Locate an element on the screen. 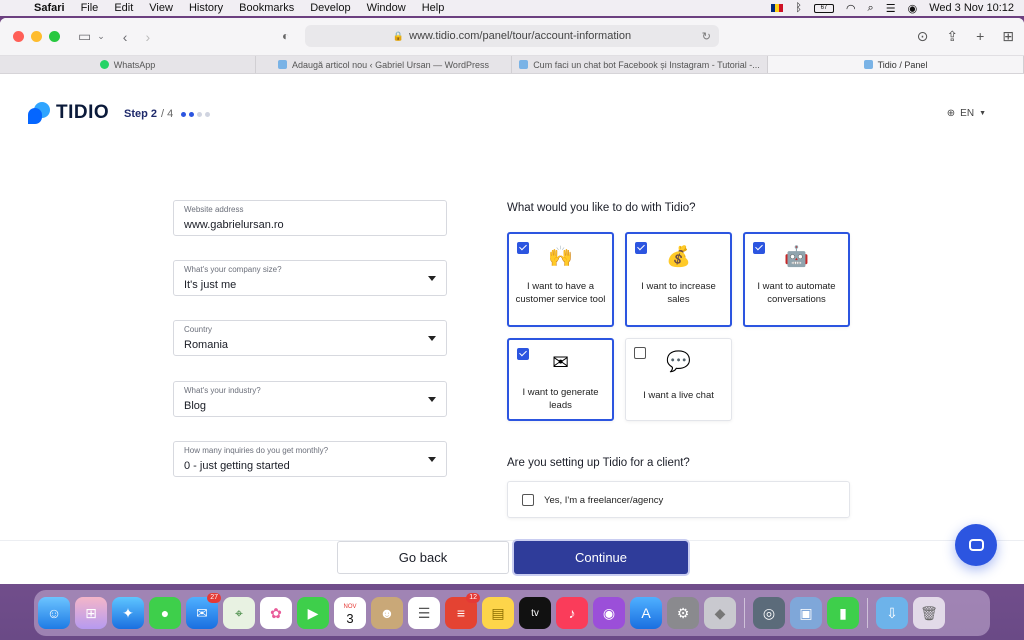 This screenshot has width=1024, height=640. menu-help: Help is located at coordinates (433, 8).